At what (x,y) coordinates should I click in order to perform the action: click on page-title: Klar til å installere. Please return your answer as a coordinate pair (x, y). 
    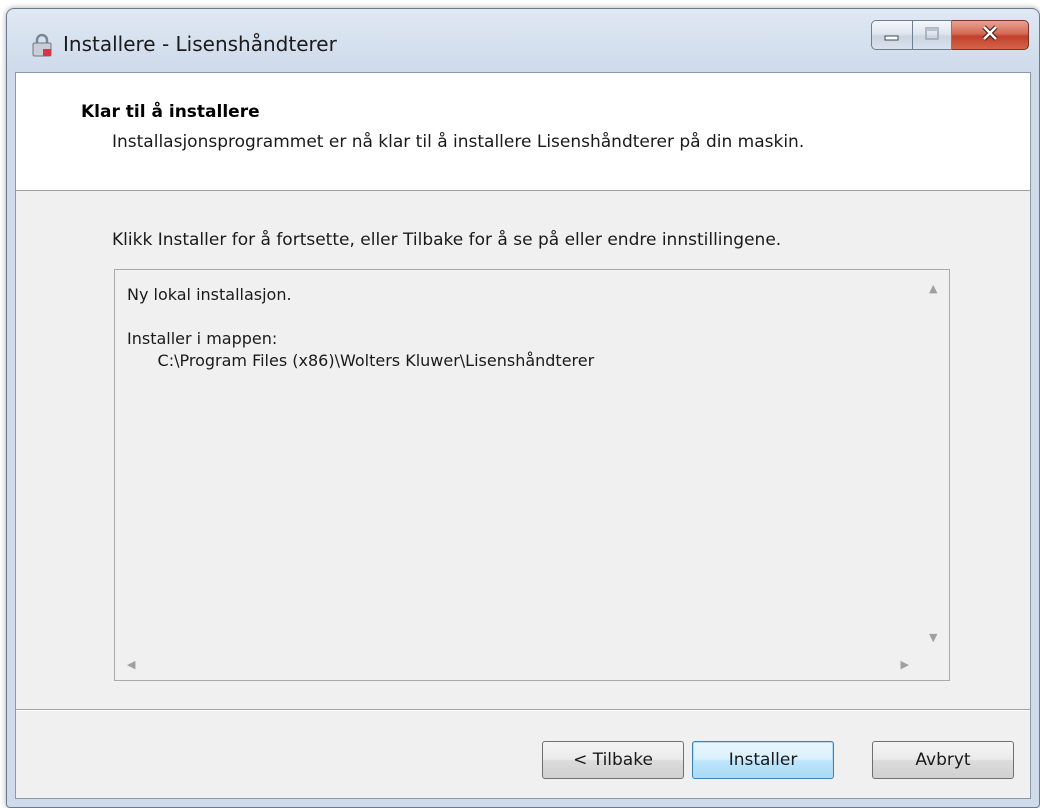
    Looking at the image, I should click on (170, 112).